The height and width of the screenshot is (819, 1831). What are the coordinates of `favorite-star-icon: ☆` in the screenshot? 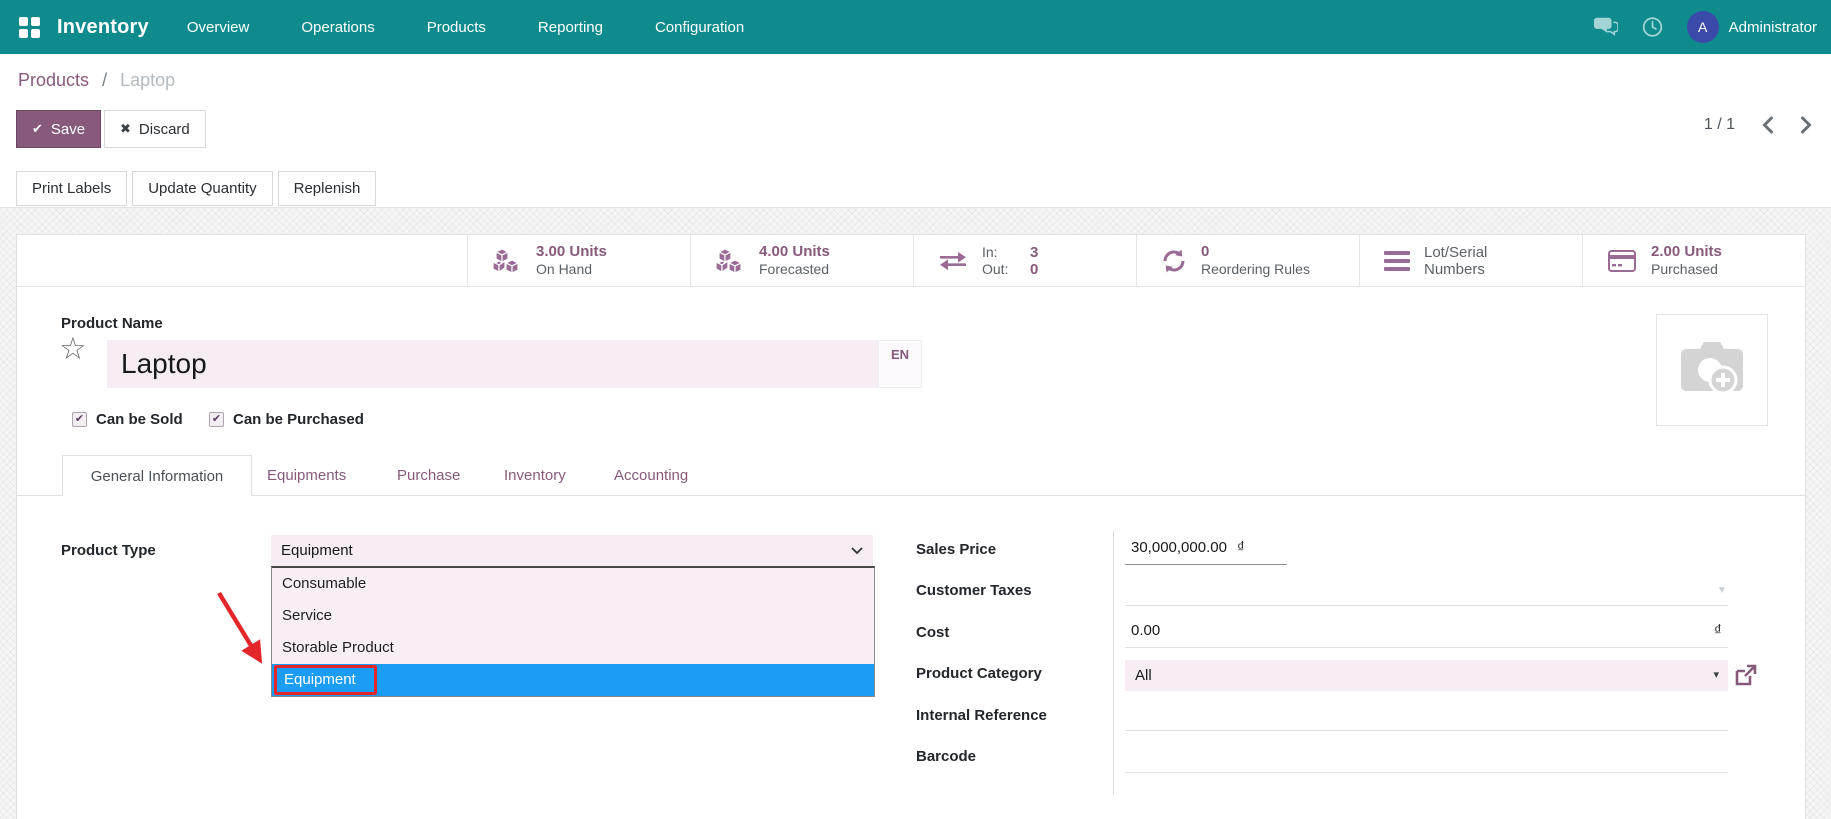 It's located at (73, 348).